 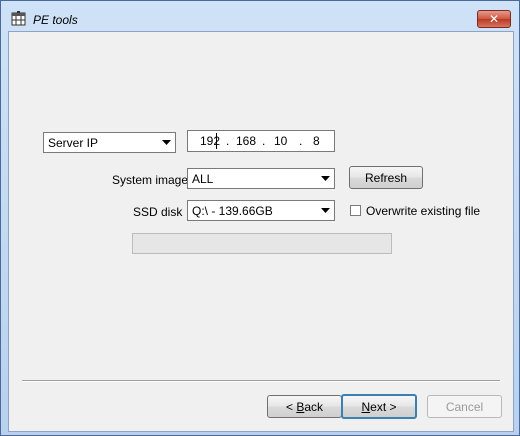 I want to click on window-title: PE tools, so click(x=55, y=20).